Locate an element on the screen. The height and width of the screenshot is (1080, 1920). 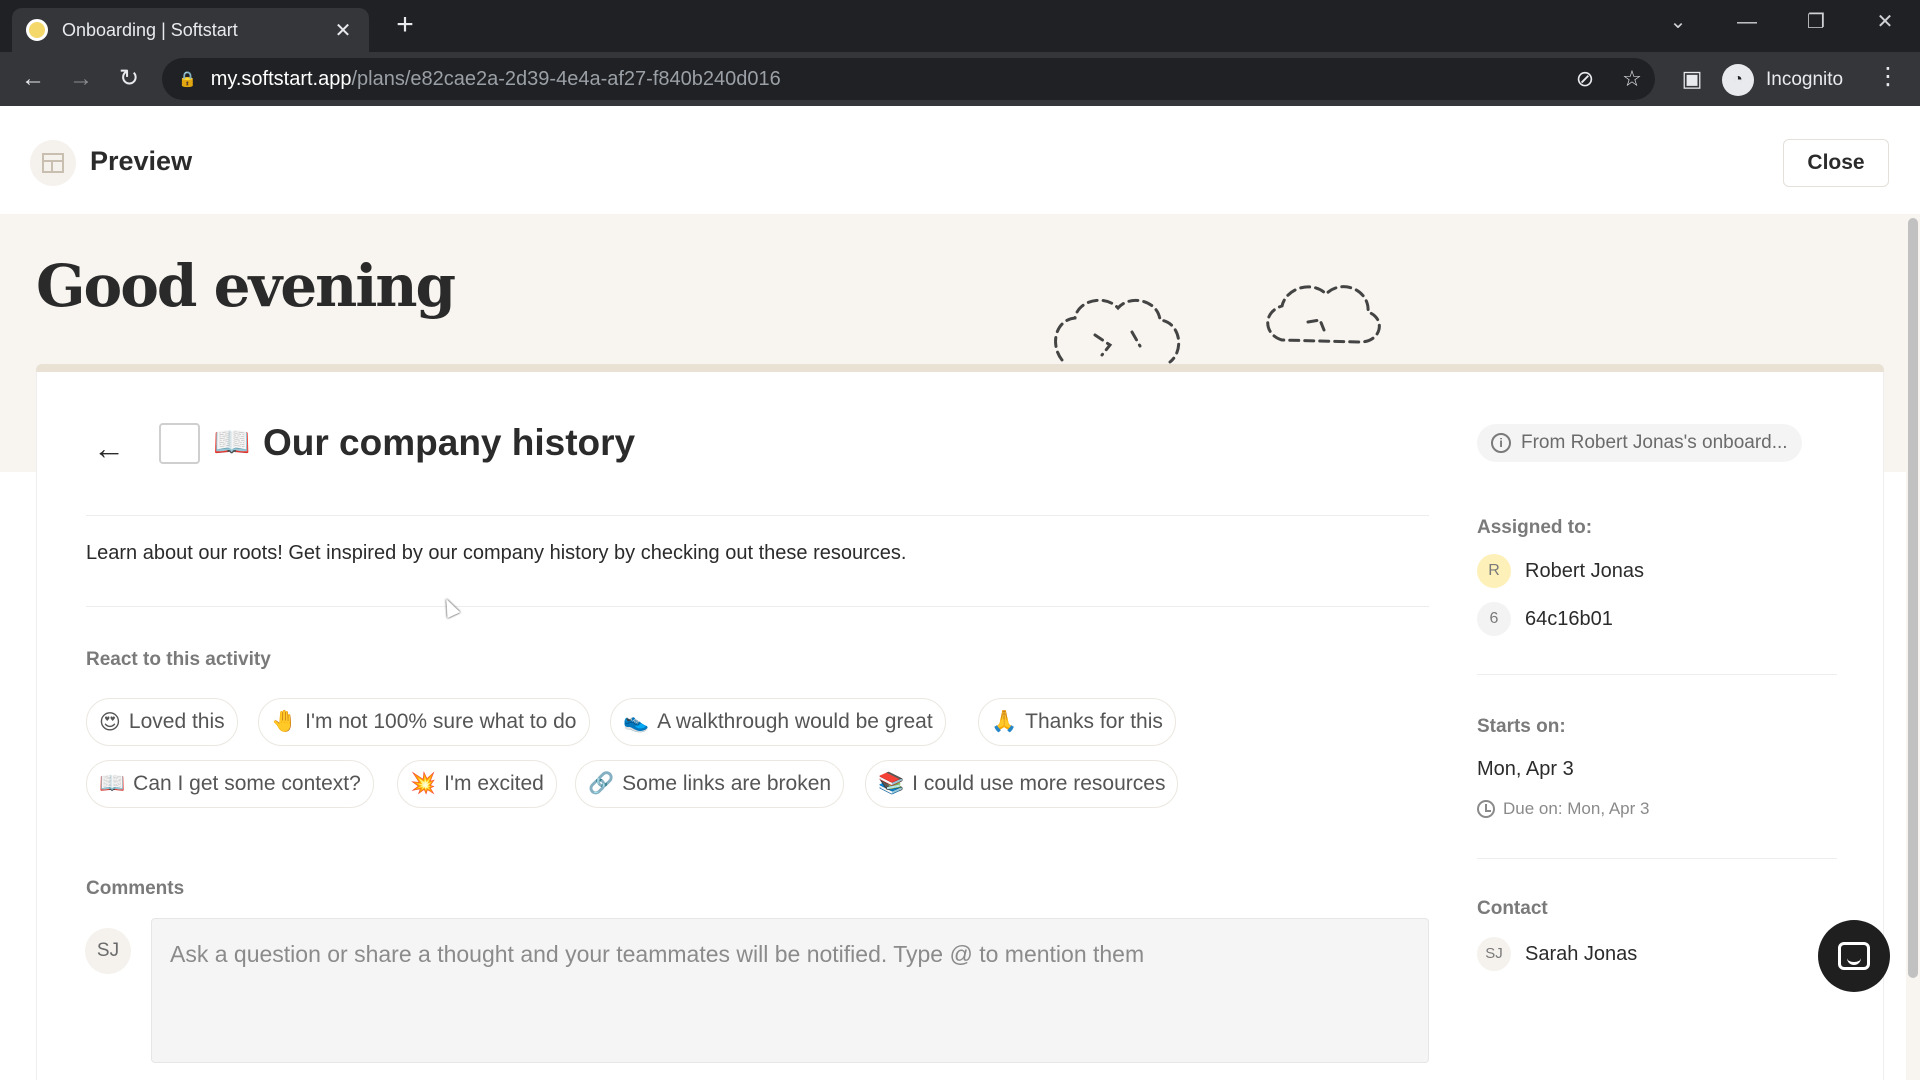
reaction-label: Can I get some context? is located at coordinates (247, 783).